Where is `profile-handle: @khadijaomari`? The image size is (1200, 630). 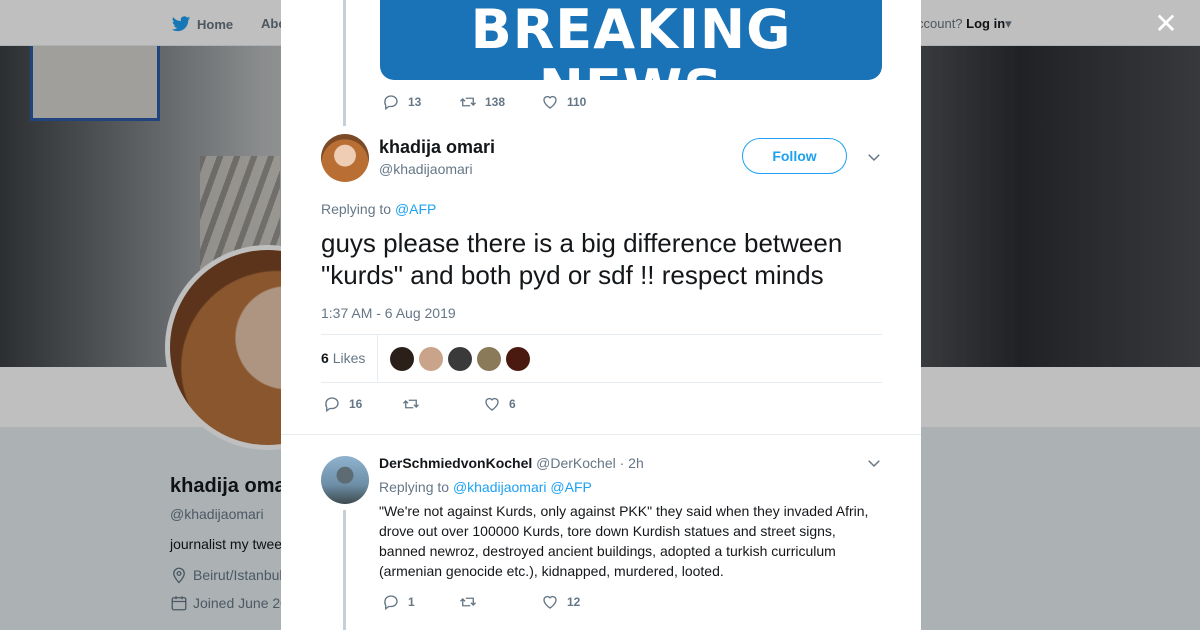
profile-handle: @khadijaomari is located at coordinates (217, 514).